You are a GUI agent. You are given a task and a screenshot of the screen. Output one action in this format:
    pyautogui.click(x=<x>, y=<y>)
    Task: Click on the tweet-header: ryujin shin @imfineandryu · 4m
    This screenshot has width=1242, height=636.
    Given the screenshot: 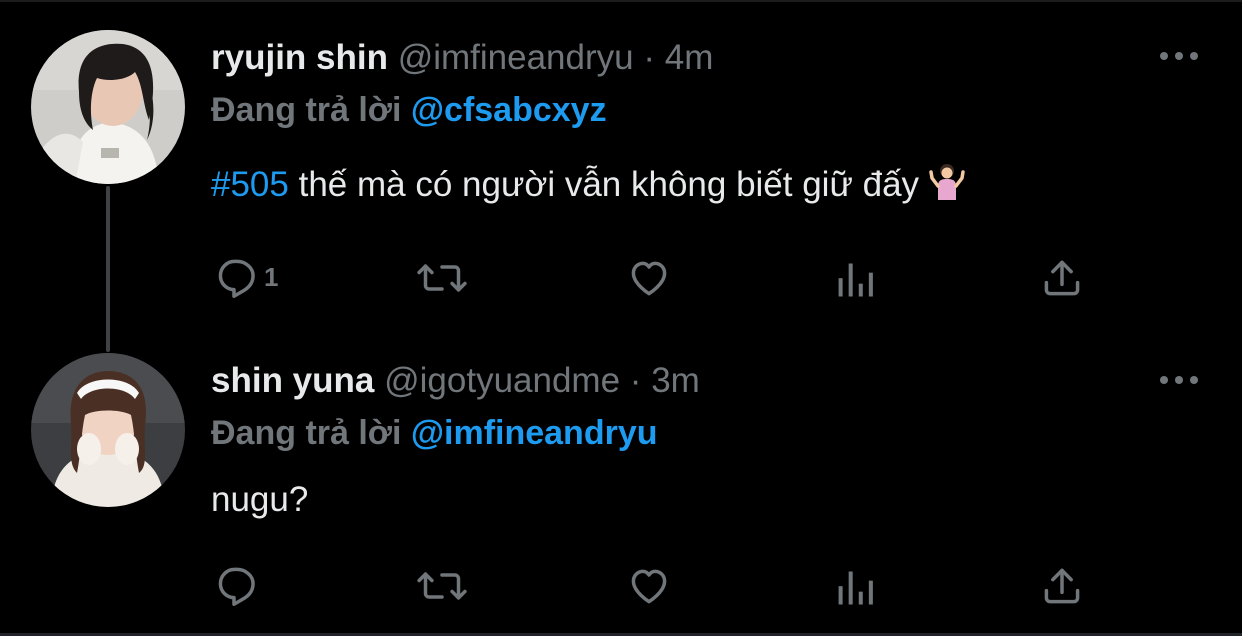 What is the action you would take?
    pyautogui.click(x=462, y=58)
    